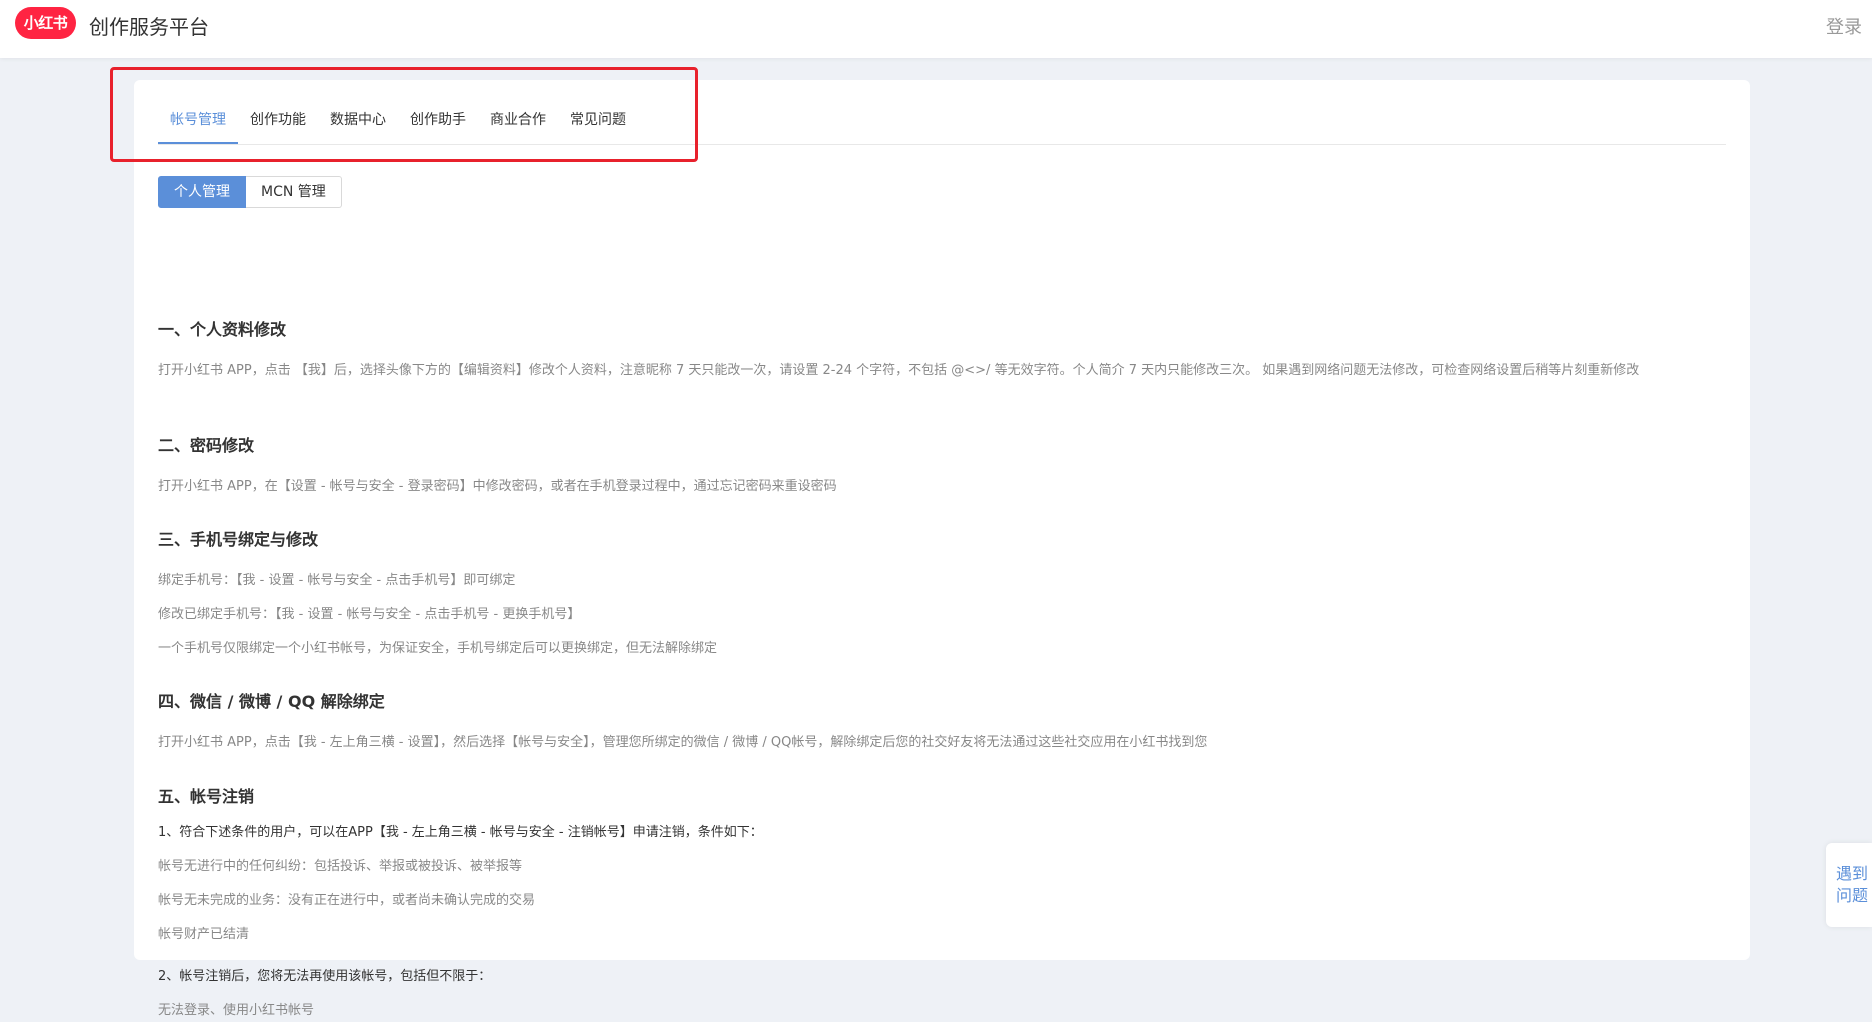 The image size is (1872, 1022). I want to click on section-text-strong: 2、帐号注销后，您将无法再使用该帐号，包括但不限于：, so click(325, 976).